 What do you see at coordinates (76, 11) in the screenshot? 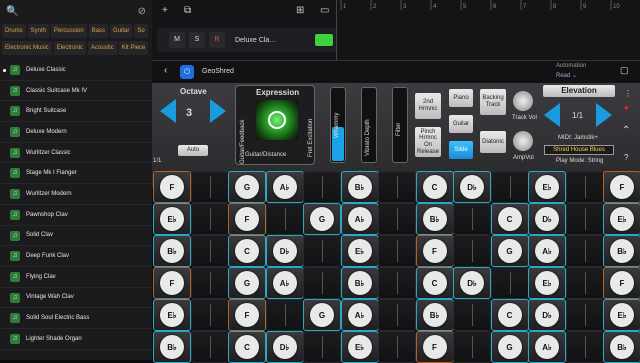
I see `library-search-bar: 🔍 ⊘` at bounding box center [76, 11].